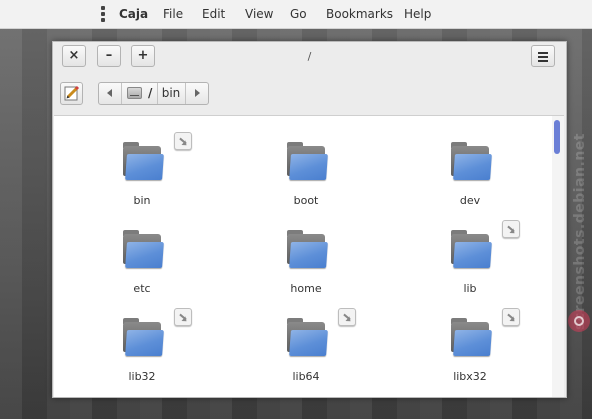 The image size is (592, 419). Describe the element at coordinates (557, 137) in the screenshot. I see `scrollbar-thumb` at that location.